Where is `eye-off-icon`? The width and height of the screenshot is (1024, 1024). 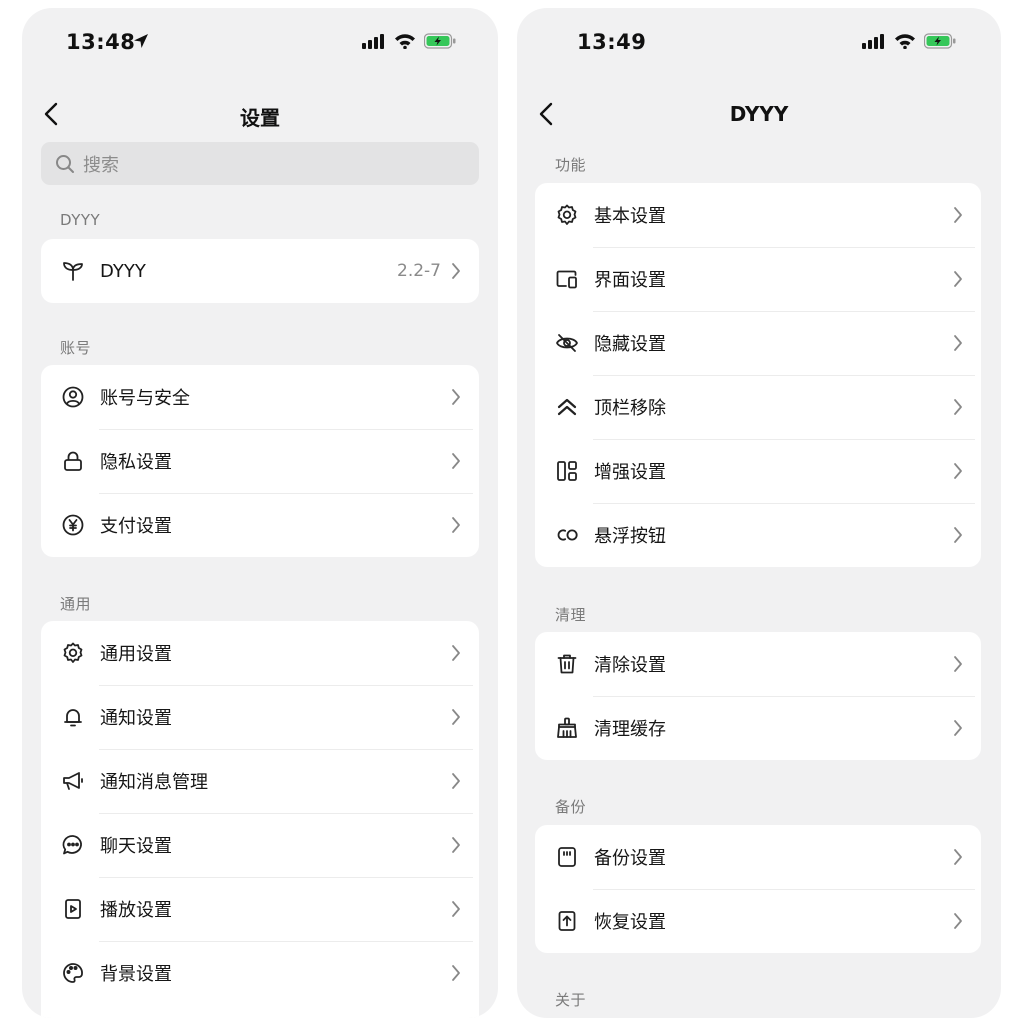
eye-off-icon is located at coordinates (567, 343).